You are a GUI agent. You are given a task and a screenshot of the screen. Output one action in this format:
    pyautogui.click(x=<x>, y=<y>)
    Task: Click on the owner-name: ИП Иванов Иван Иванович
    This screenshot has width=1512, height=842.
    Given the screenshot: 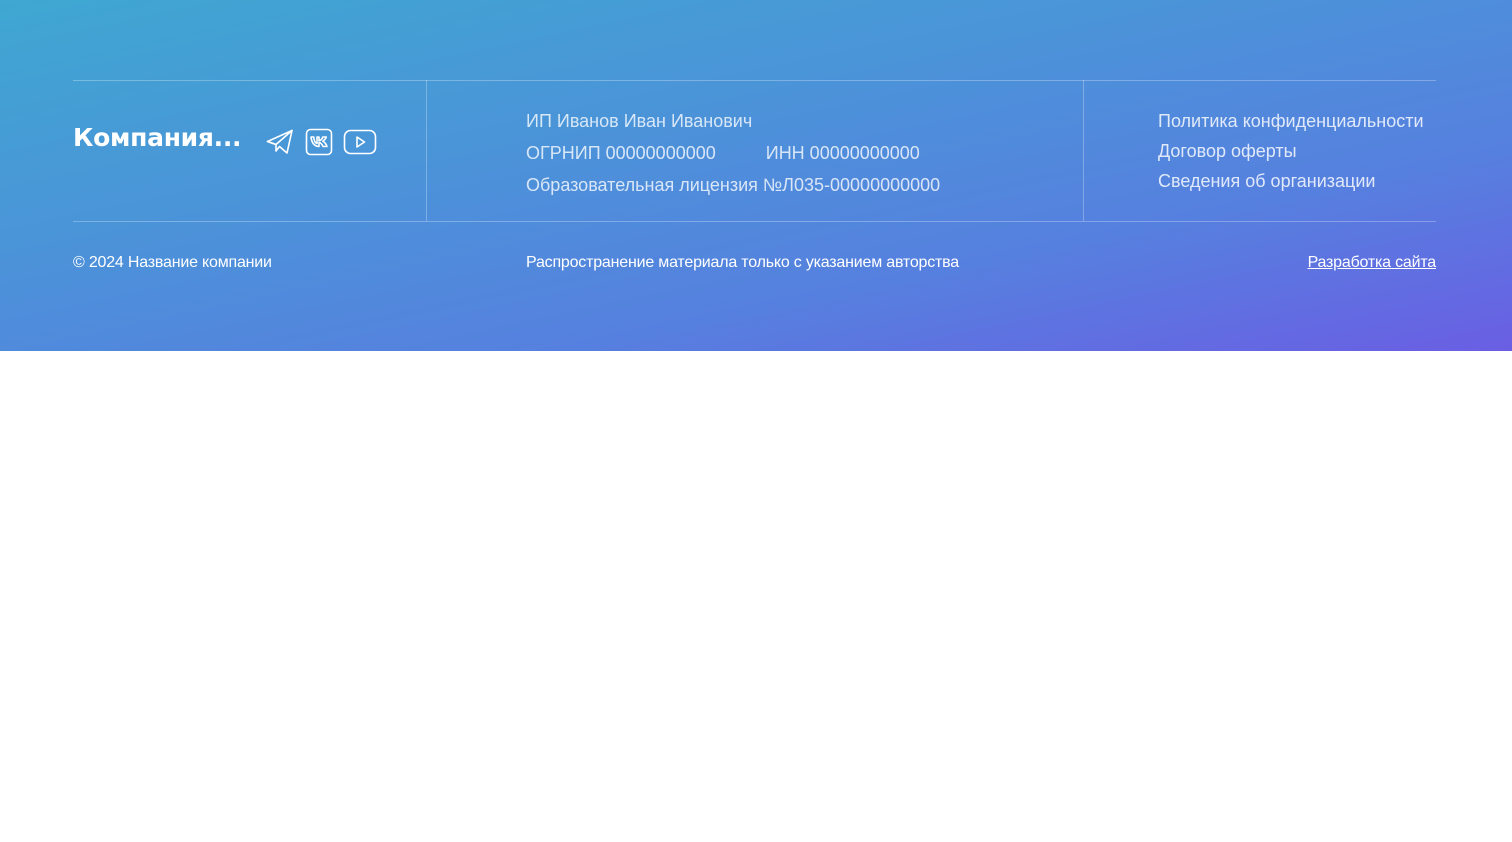 What is the action you would take?
    pyautogui.click(x=639, y=121)
    